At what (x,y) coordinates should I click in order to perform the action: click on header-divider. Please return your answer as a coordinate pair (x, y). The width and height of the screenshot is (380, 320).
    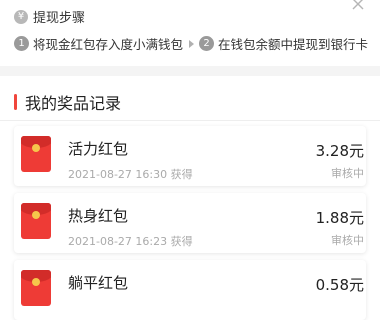
    Looking at the image, I should click on (190, 120).